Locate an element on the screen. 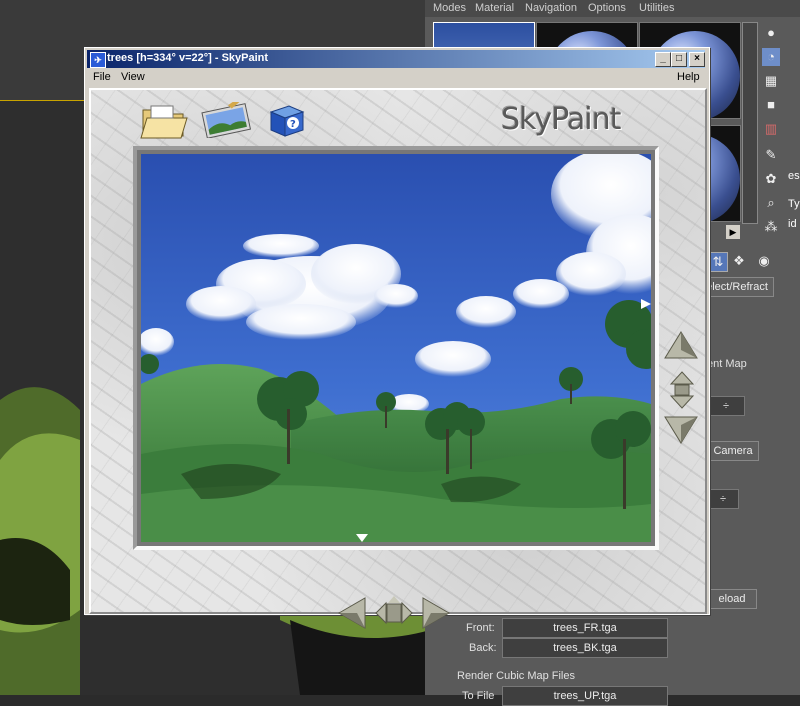 This screenshot has width=800, height=706. minimize-button: _ is located at coordinates (663, 59).